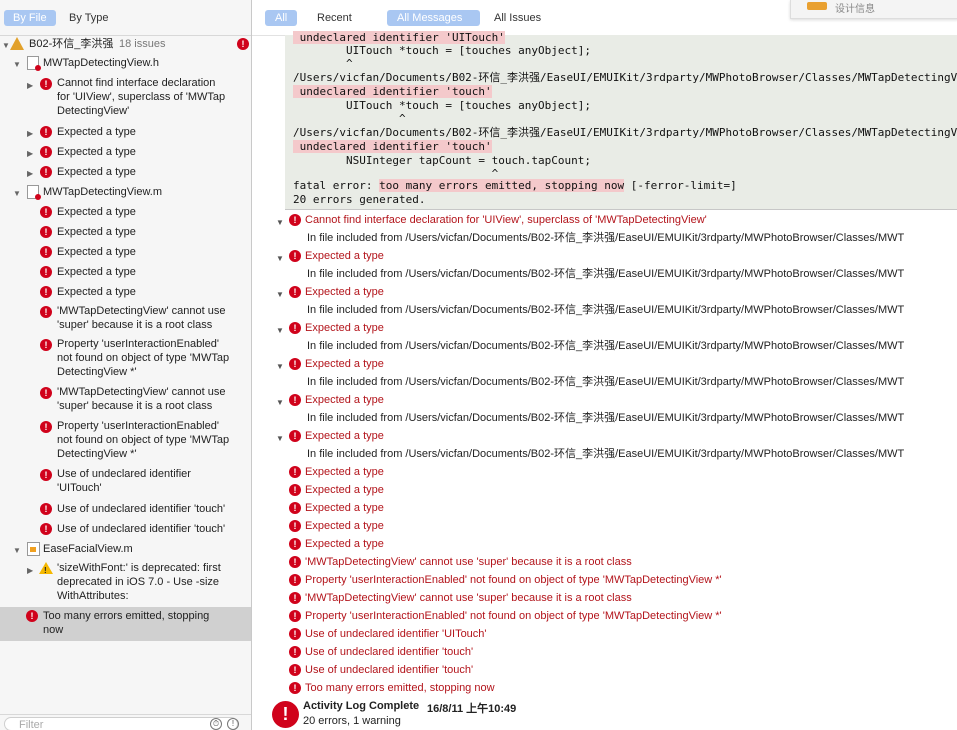 The width and height of the screenshot is (957, 730). Describe the element at coordinates (135, 406) in the screenshot. I see `issue-text: 'super' because it is a root class` at that location.